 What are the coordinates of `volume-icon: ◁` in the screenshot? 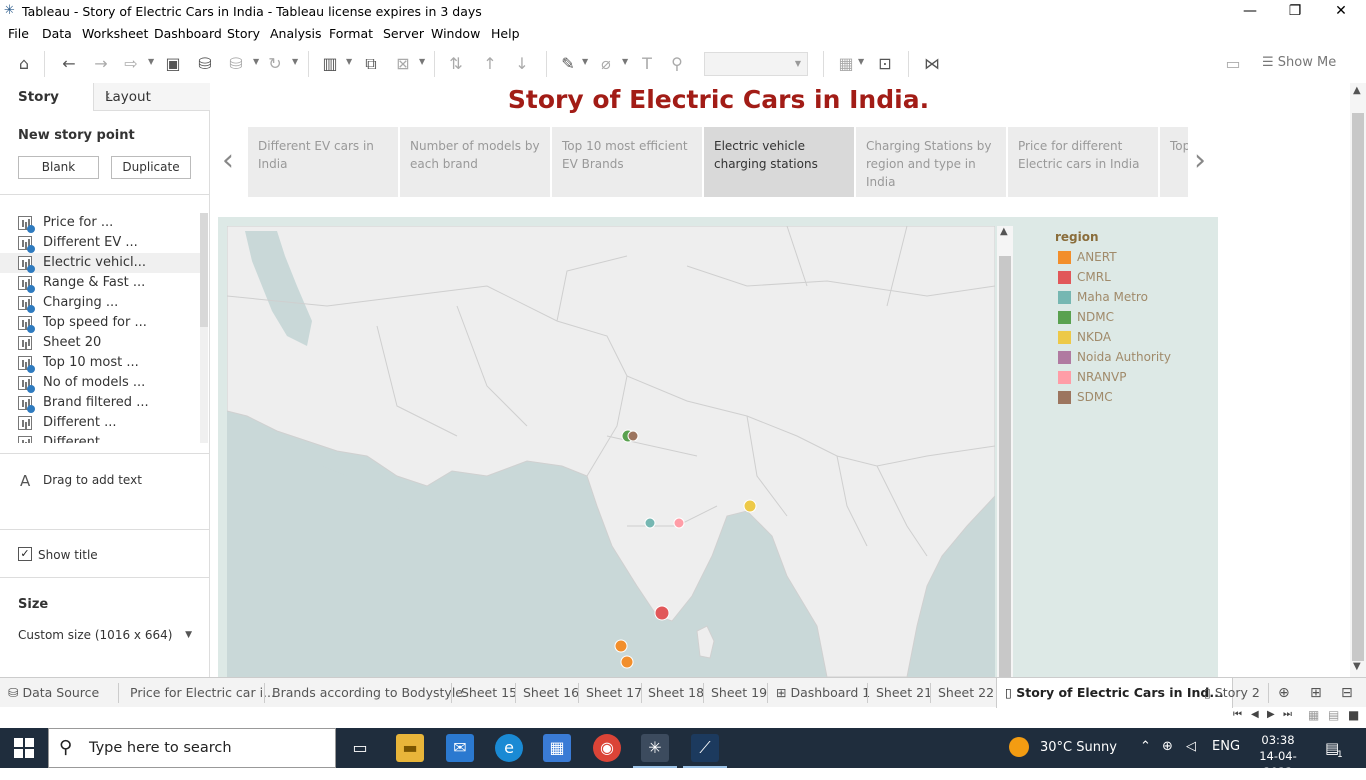 It's located at (1191, 746).